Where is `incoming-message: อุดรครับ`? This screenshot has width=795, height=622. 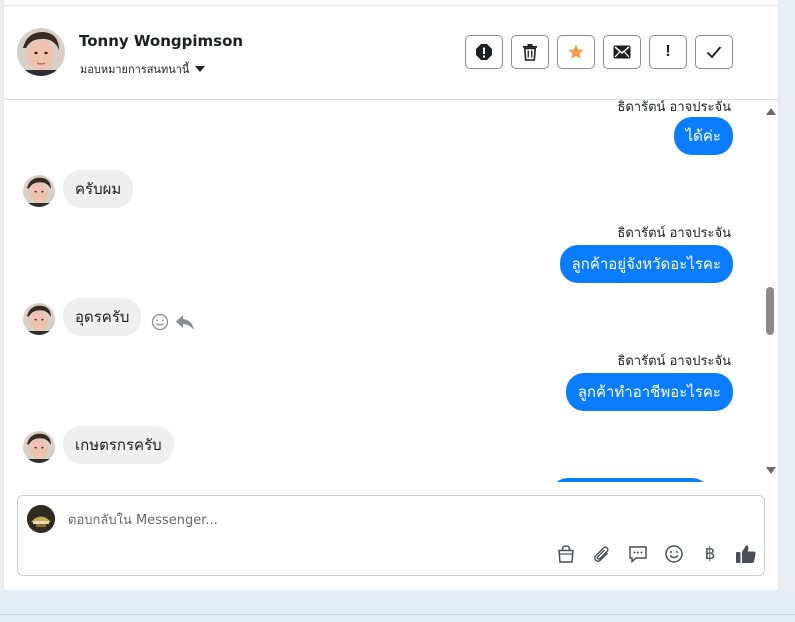 incoming-message: อุดรครับ is located at coordinates (102, 317).